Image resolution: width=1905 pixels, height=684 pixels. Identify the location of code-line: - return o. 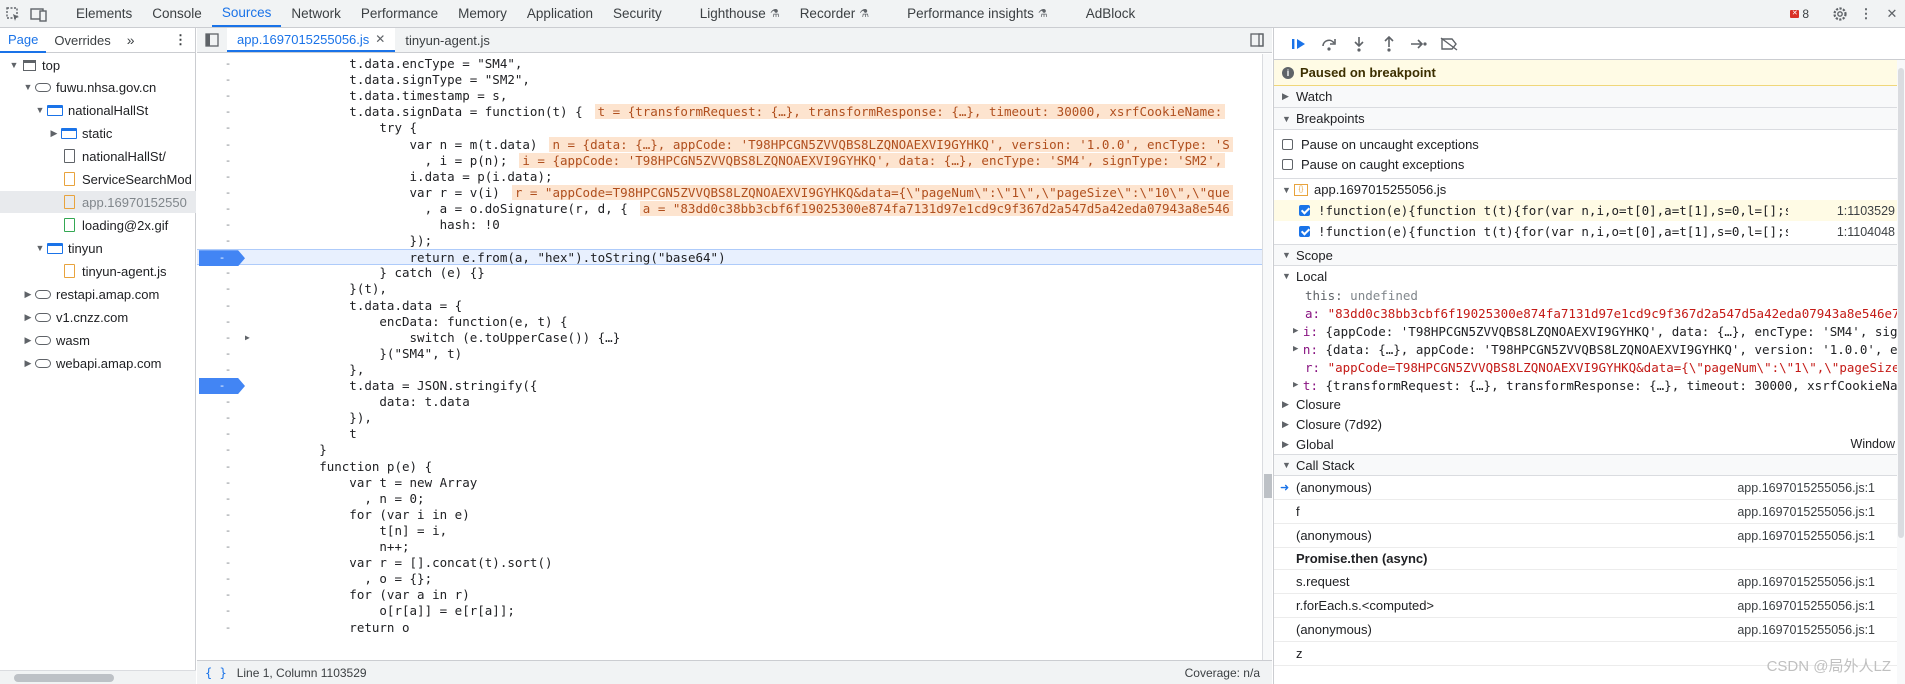
(729, 628).